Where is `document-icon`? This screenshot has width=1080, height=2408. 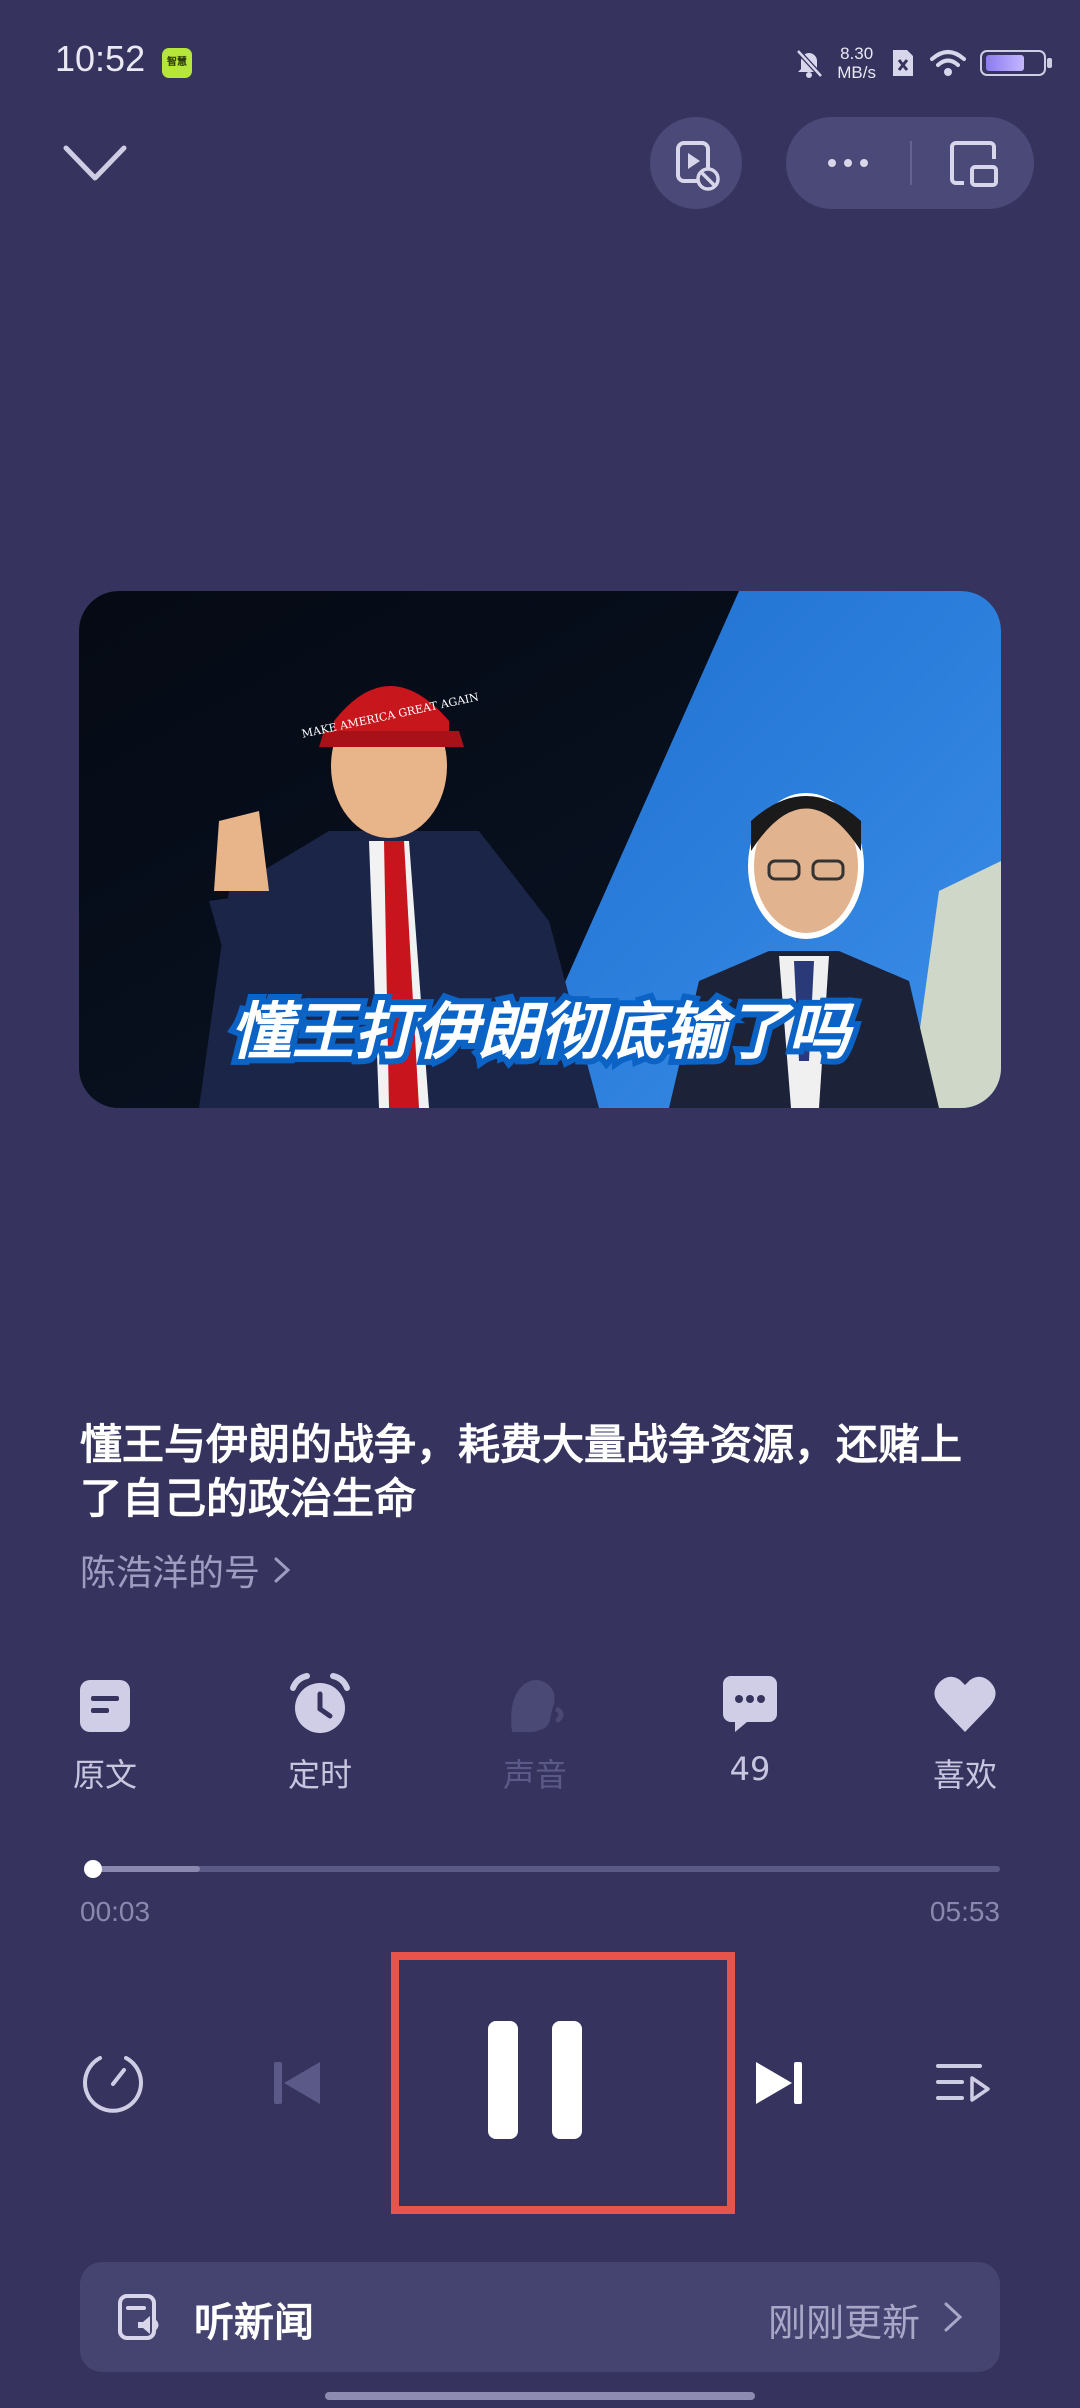
document-icon is located at coordinates (105, 1706).